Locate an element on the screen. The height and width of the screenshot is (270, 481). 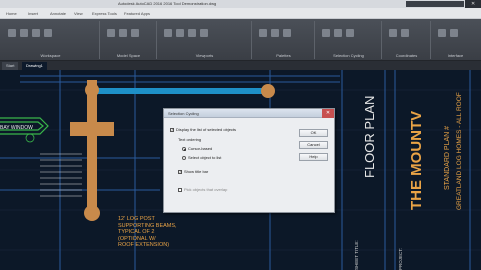
menu-item-insert: Insert is located at coordinates (33, 13).